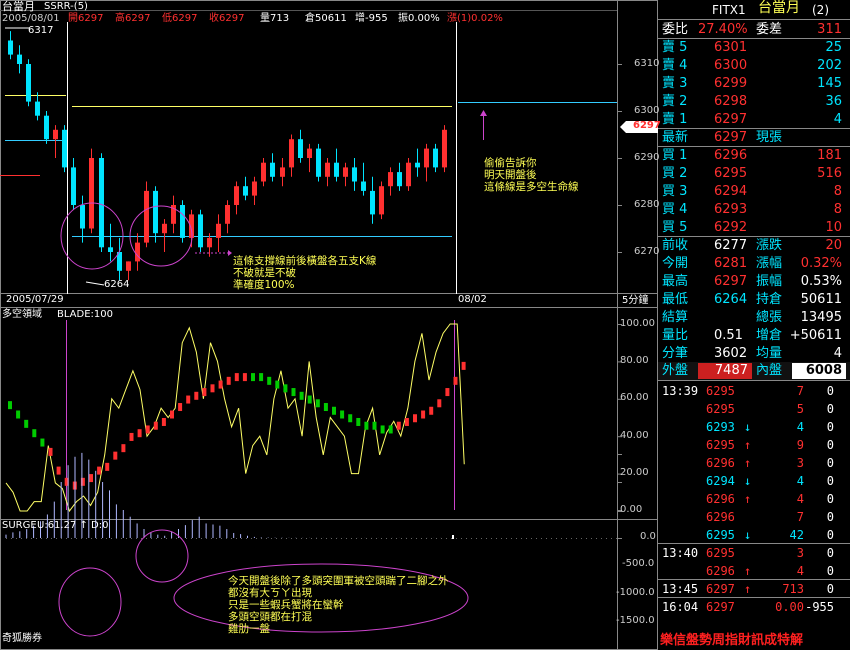 This screenshot has width=850, height=650. I want to click on tick-time: 13:45, so click(680, 589).